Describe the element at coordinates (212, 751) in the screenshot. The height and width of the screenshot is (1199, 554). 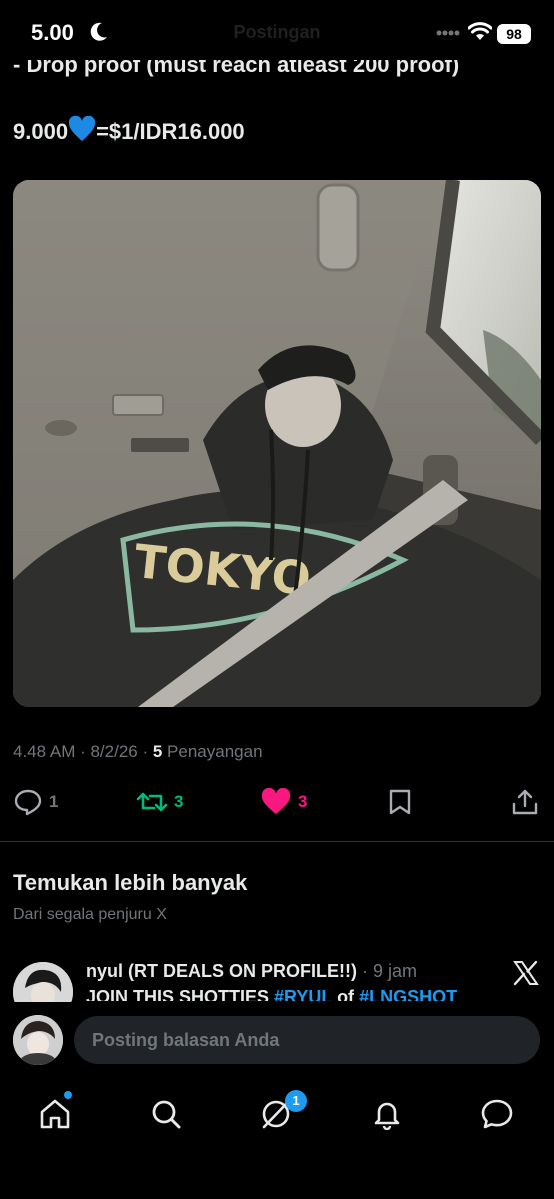
I see `views-label: Penayangan` at that location.